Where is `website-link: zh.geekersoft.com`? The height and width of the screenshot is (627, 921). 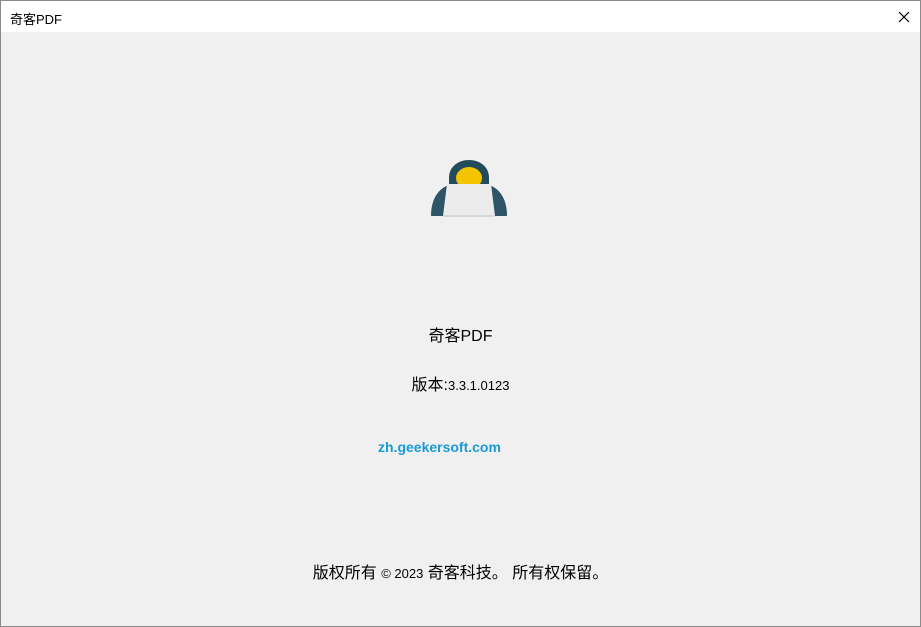
website-link: zh.geekersoft.com is located at coordinates (439, 447).